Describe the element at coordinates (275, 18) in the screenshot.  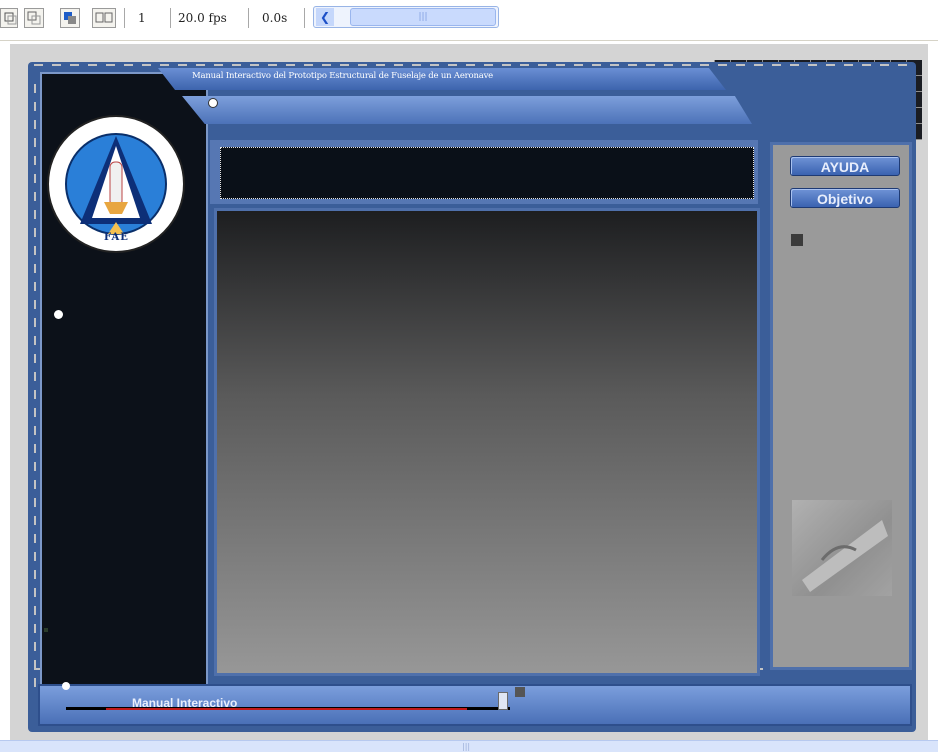
I see `elapsed-time: 0.0s` at that location.